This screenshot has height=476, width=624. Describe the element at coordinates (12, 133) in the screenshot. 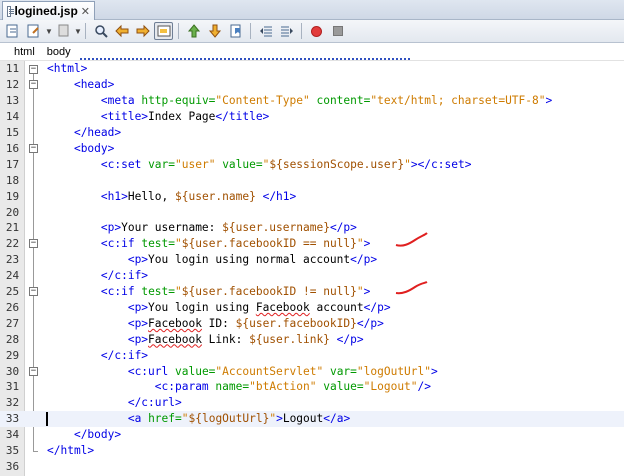

I see `line-number: 15` at that location.